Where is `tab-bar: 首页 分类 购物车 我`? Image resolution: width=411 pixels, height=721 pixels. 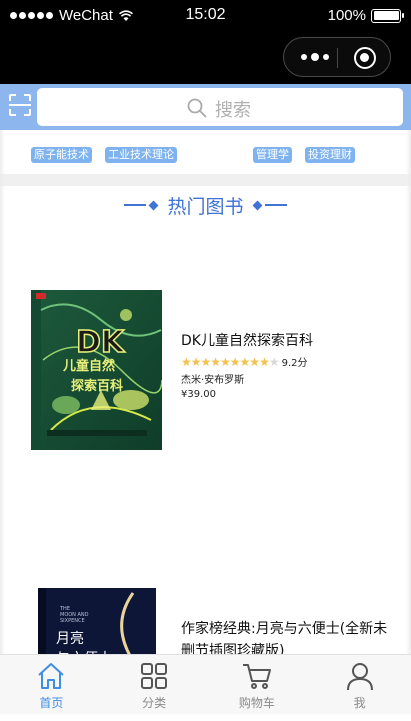
tab-bar: 首页 分类 购物车 我 is located at coordinates (205, 684).